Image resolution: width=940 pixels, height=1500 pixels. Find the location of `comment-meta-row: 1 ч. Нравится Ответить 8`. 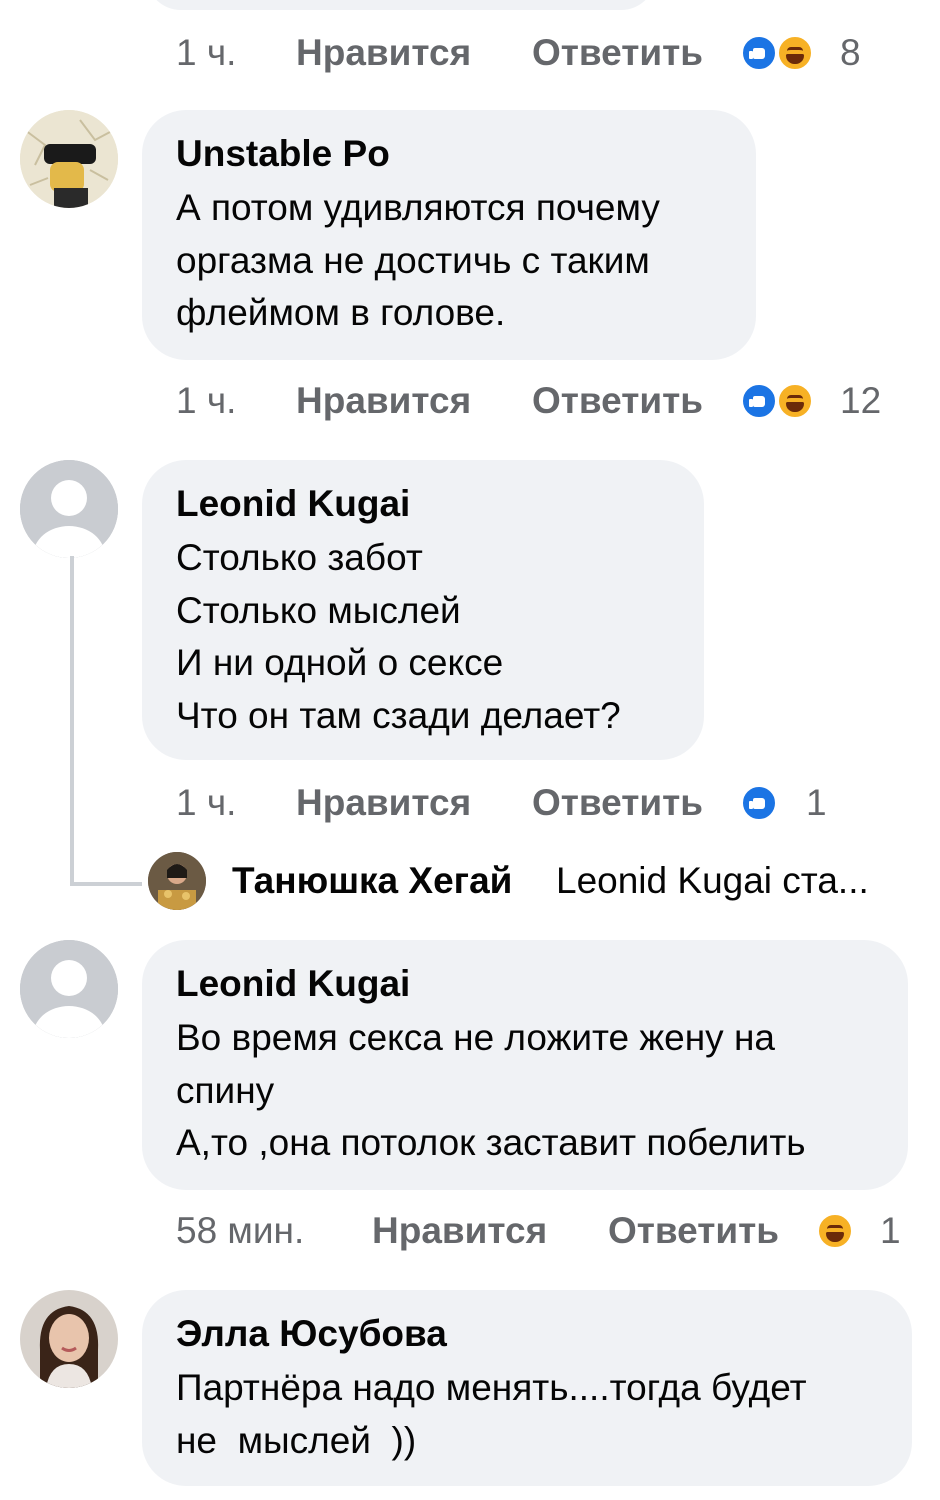

comment-meta-row: 1 ч. Нравится Ответить 8 is located at coordinates (536, 53).